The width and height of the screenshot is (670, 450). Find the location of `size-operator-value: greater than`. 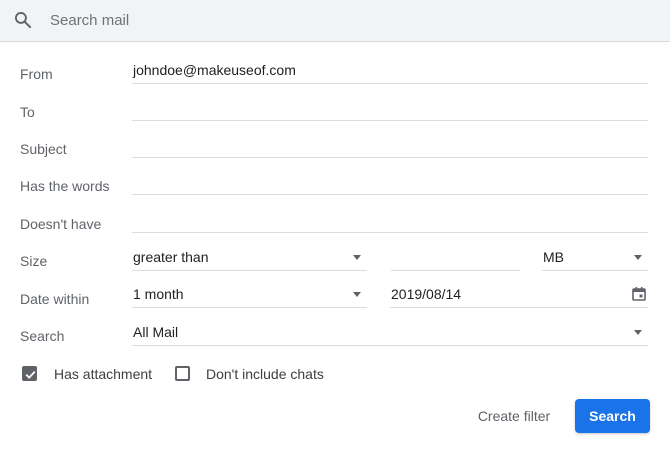

size-operator-value: greater than is located at coordinates (171, 257).